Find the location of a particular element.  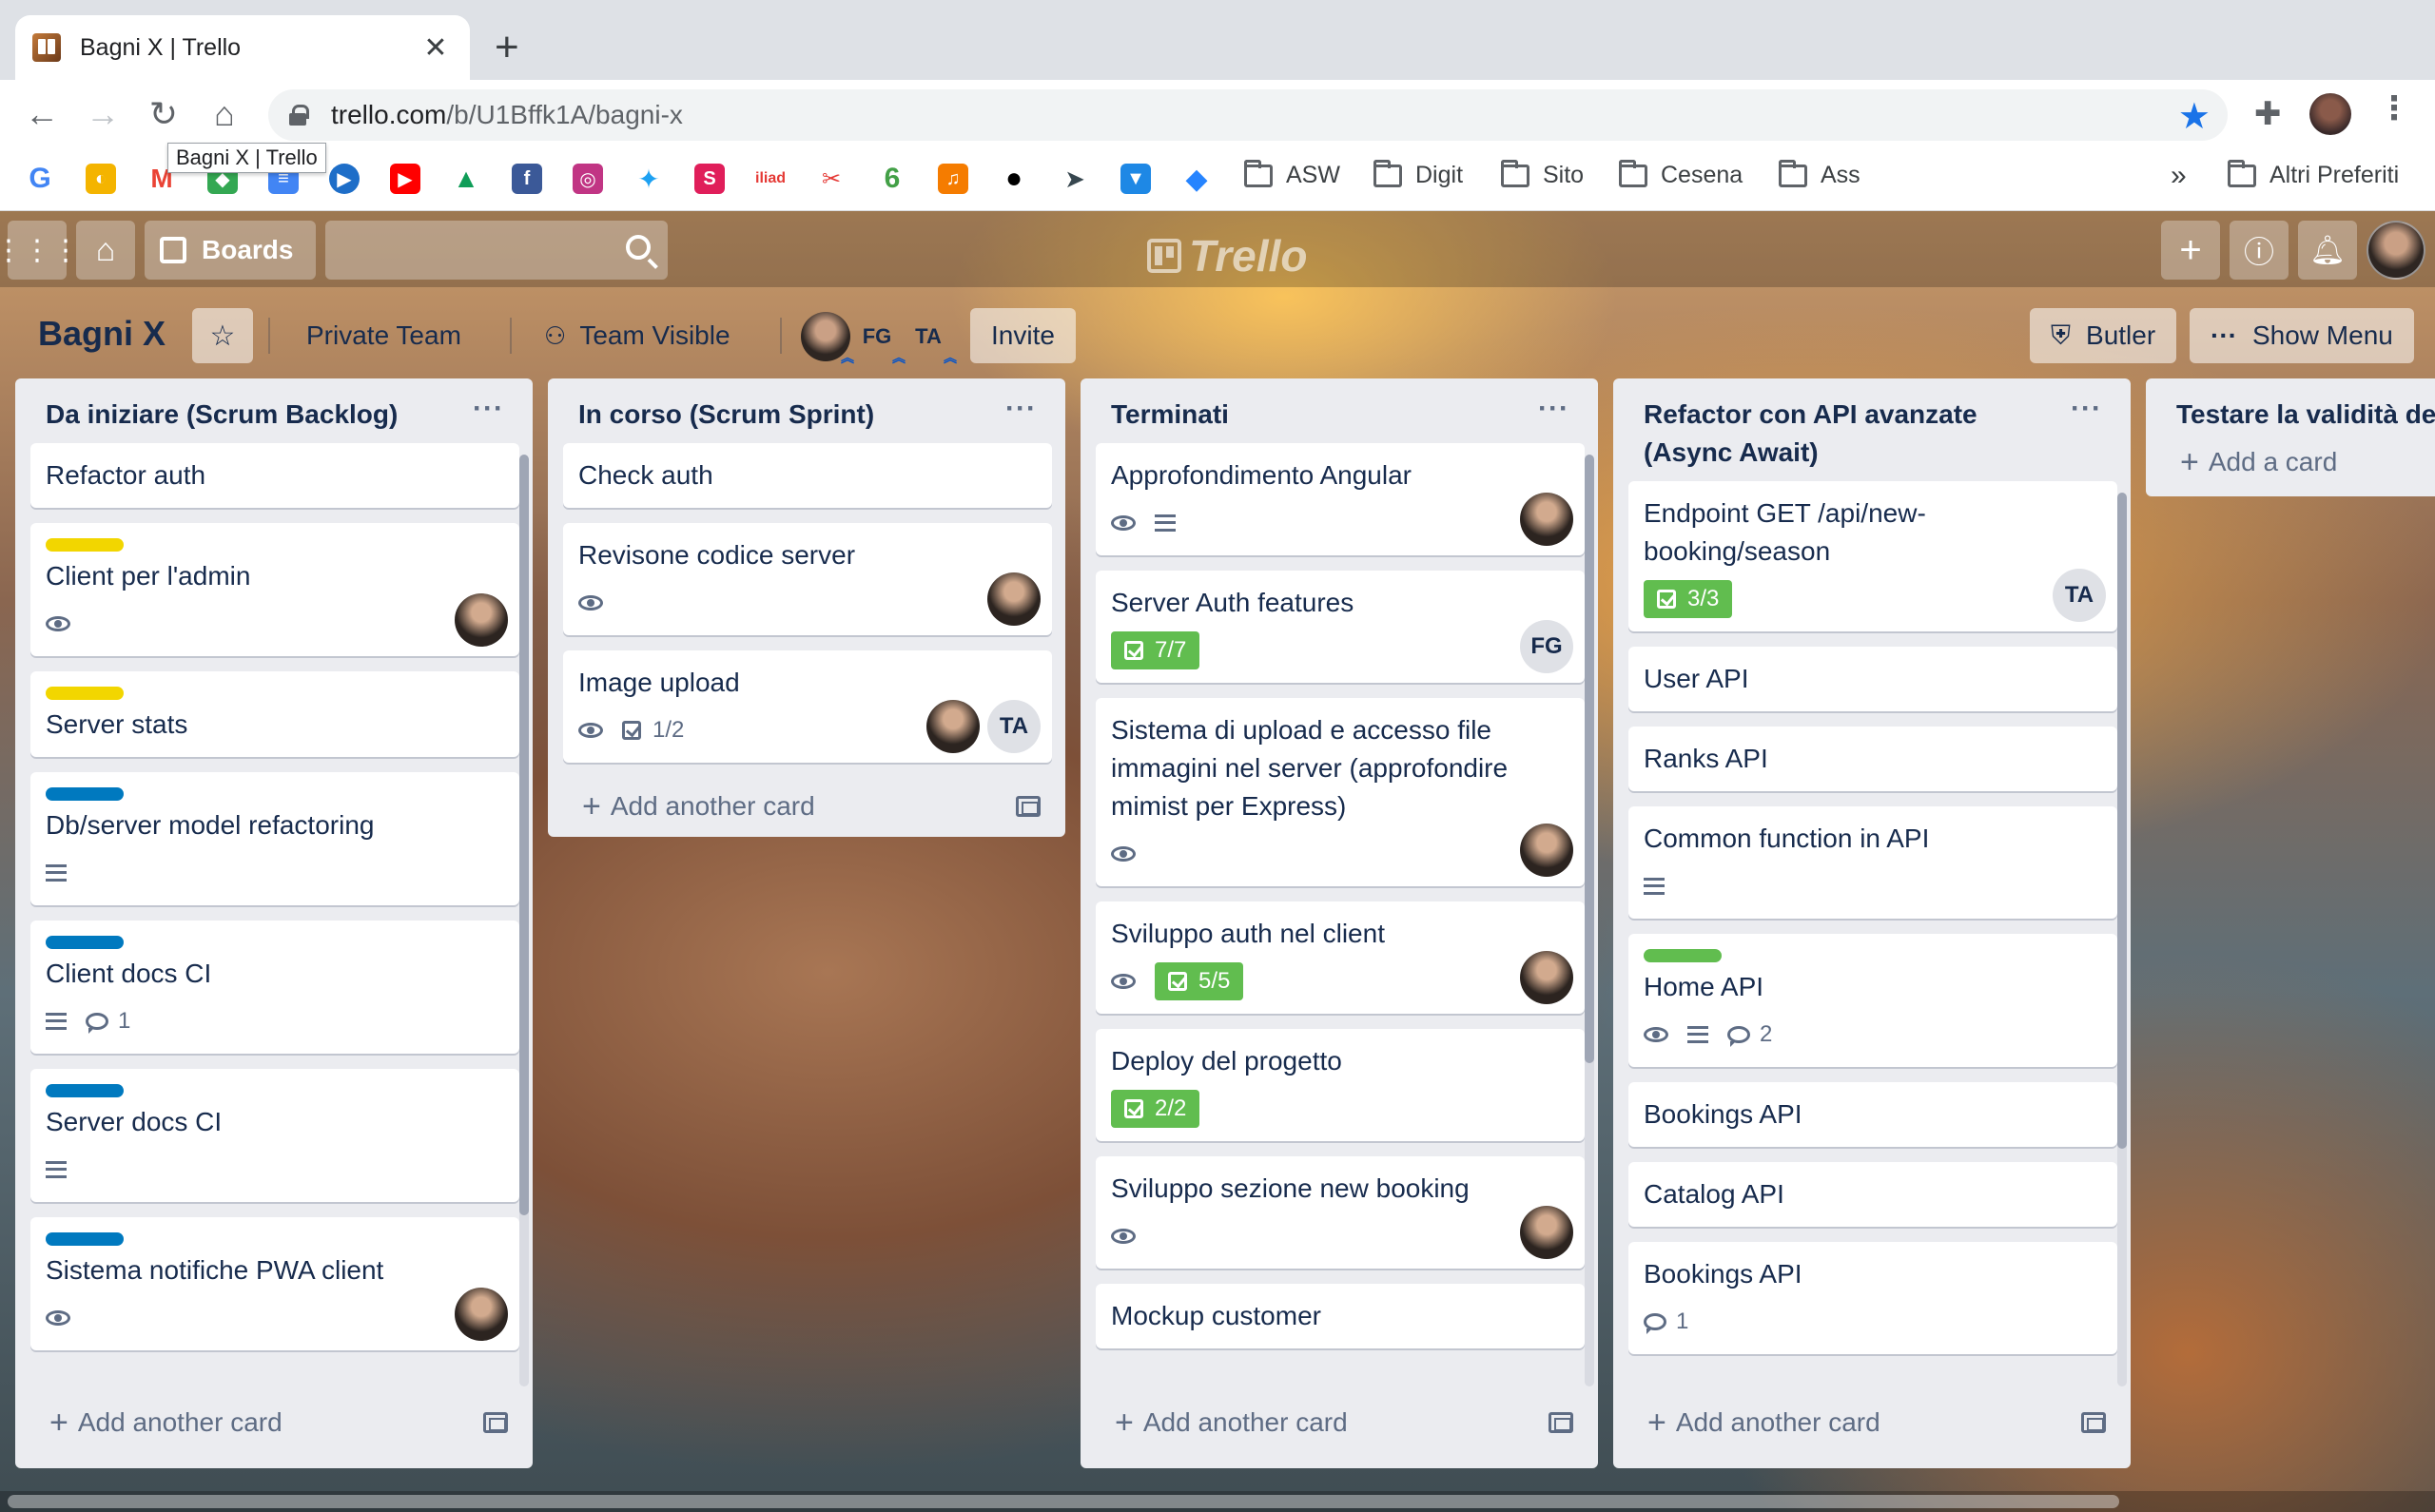

card: Refactor auth is located at coordinates (274, 475).